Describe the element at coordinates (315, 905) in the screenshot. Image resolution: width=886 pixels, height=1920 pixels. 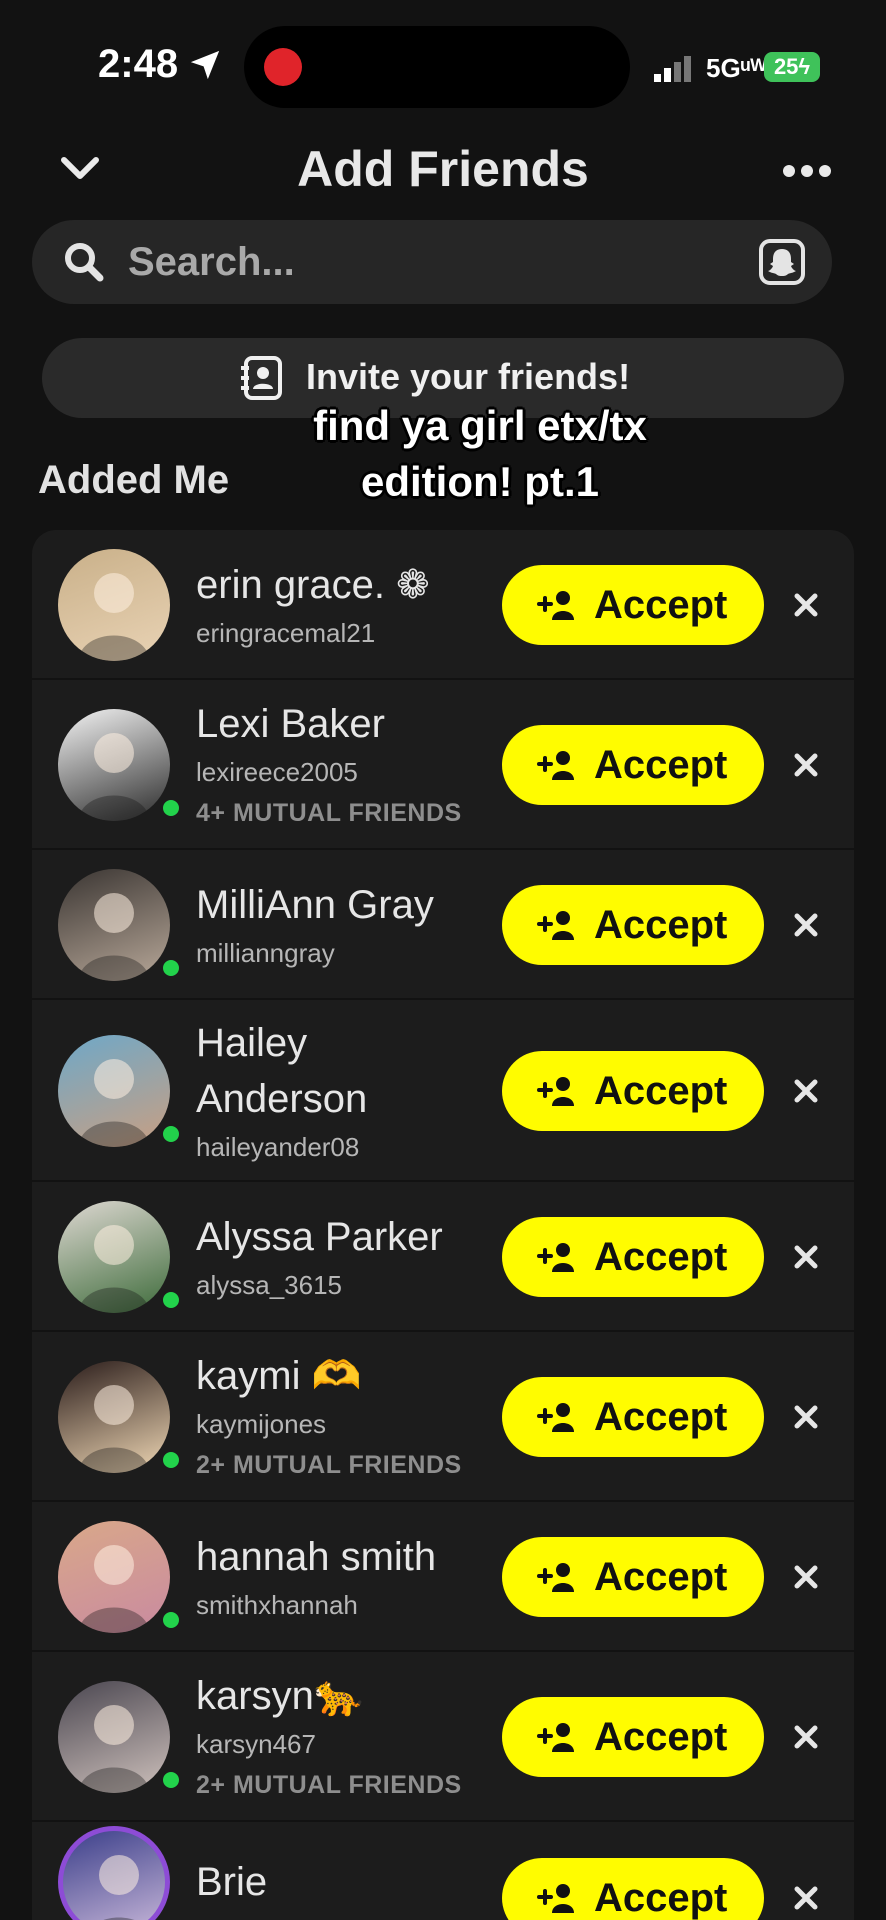
I see `friend-display-name: MilliAnn Gray` at that location.